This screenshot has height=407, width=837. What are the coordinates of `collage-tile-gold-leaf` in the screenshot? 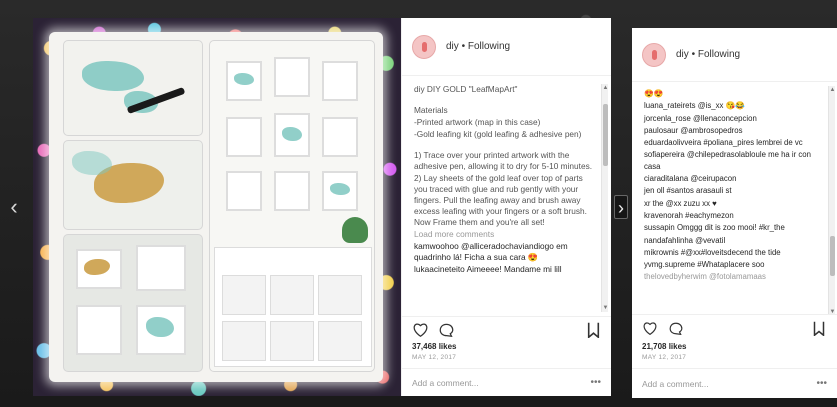 It's located at (133, 185).